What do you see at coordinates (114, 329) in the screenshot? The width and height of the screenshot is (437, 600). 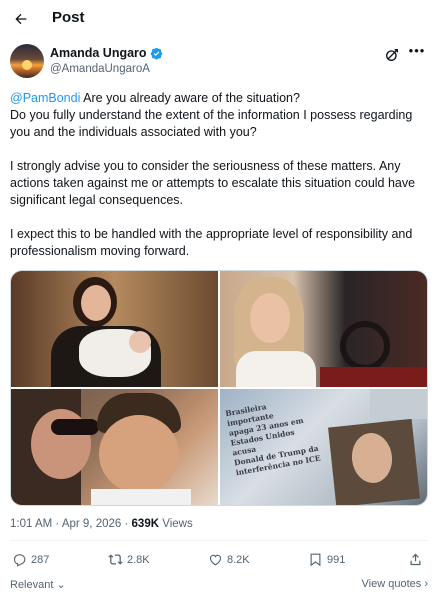 I see `photo-woman-holding-baby` at bounding box center [114, 329].